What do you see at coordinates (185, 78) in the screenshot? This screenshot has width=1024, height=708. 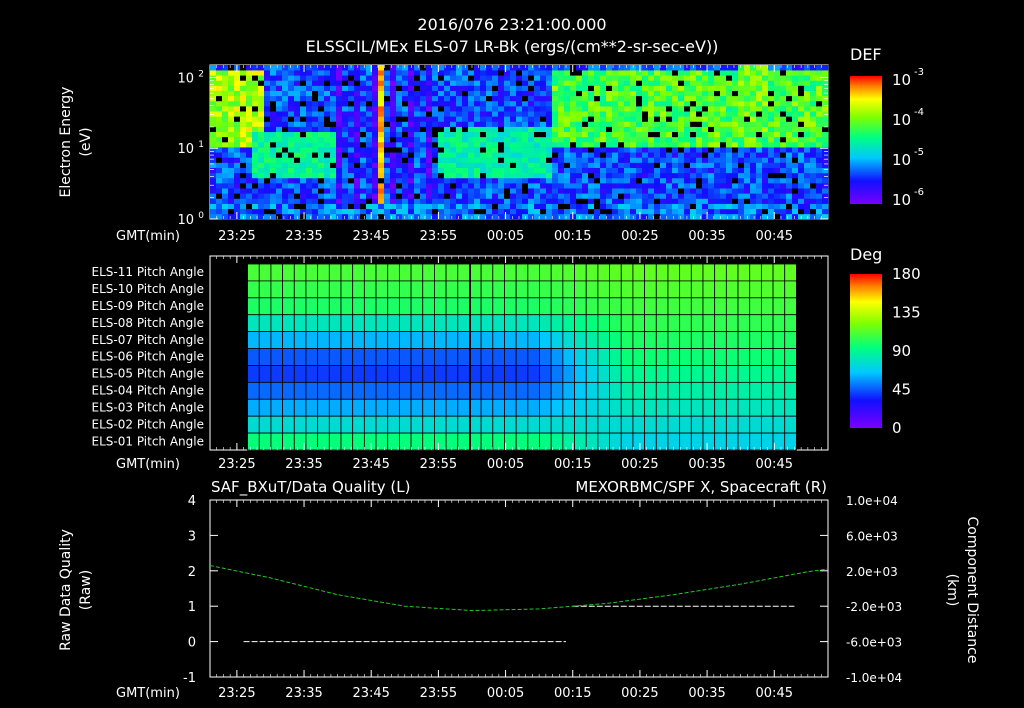 I see `y-tick-label: 10` at bounding box center [185, 78].